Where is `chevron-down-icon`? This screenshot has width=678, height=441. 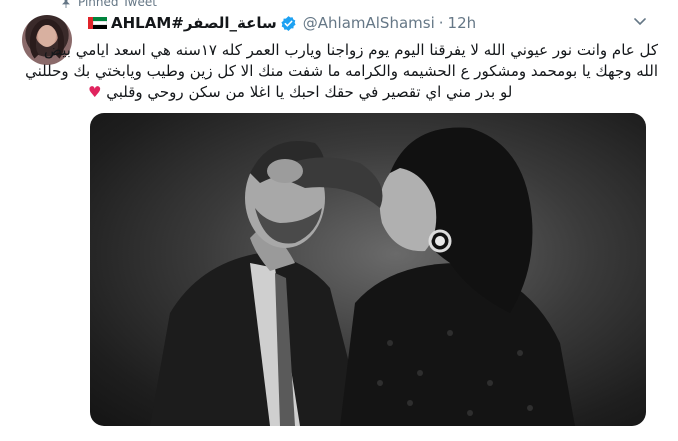 chevron-down-icon is located at coordinates (640, 22).